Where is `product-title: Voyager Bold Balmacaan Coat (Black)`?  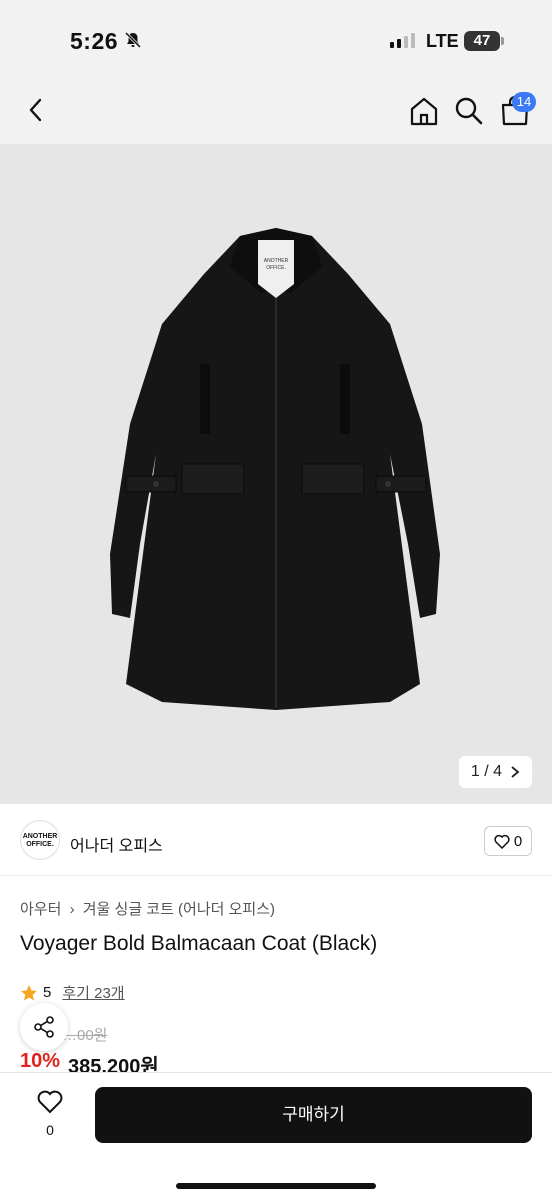 product-title: Voyager Bold Balmacaan Coat (Black) is located at coordinates (199, 943).